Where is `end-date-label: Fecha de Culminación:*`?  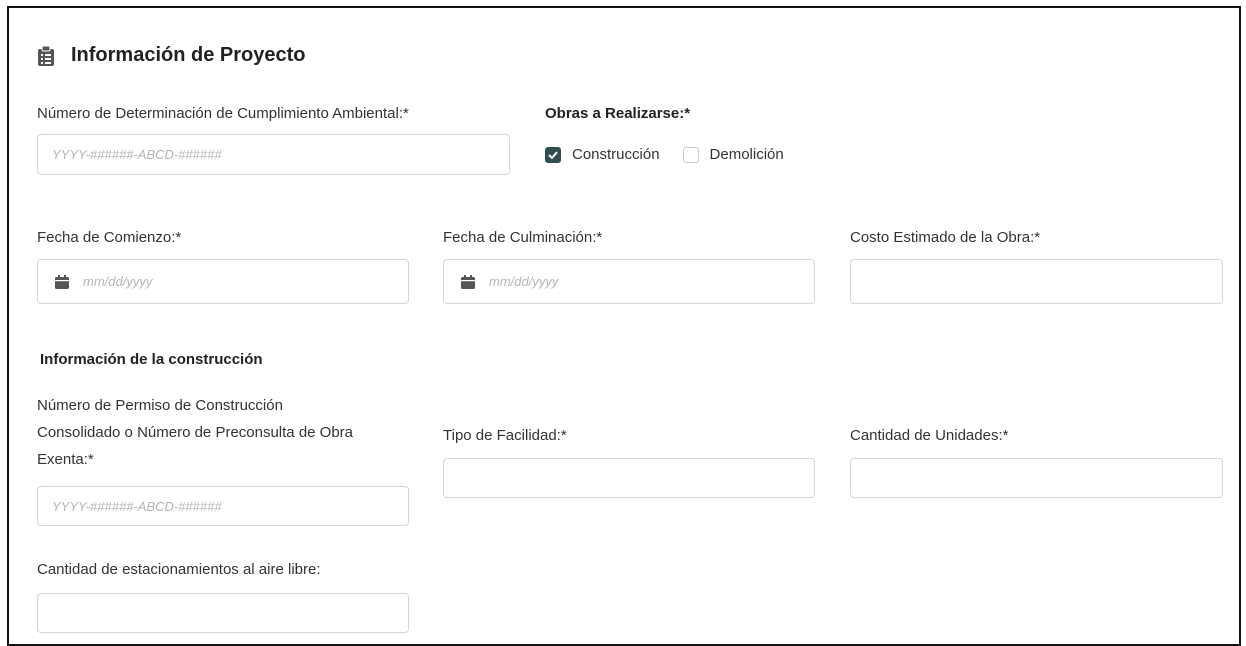 end-date-label: Fecha de Culminación:* is located at coordinates (523, 237).